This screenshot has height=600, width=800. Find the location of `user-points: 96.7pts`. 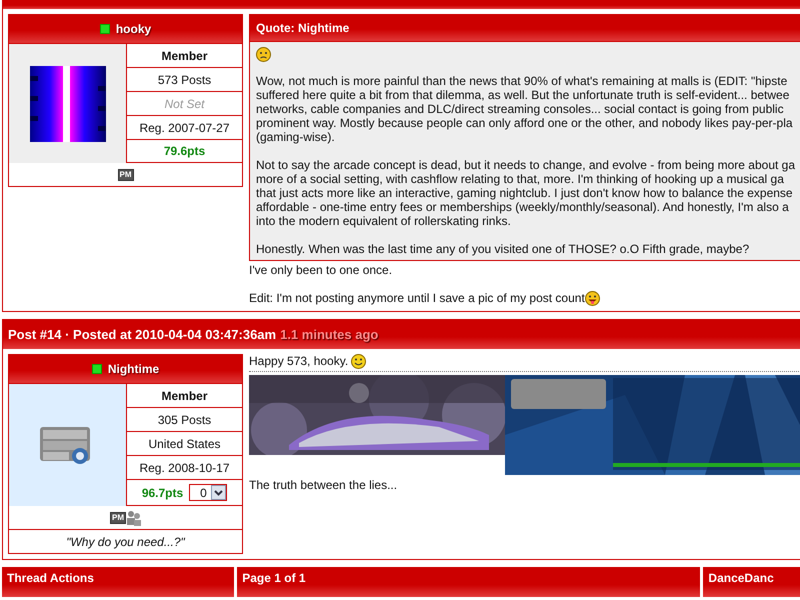

user-points: 96.7pts is located at coordinates (163, 493).